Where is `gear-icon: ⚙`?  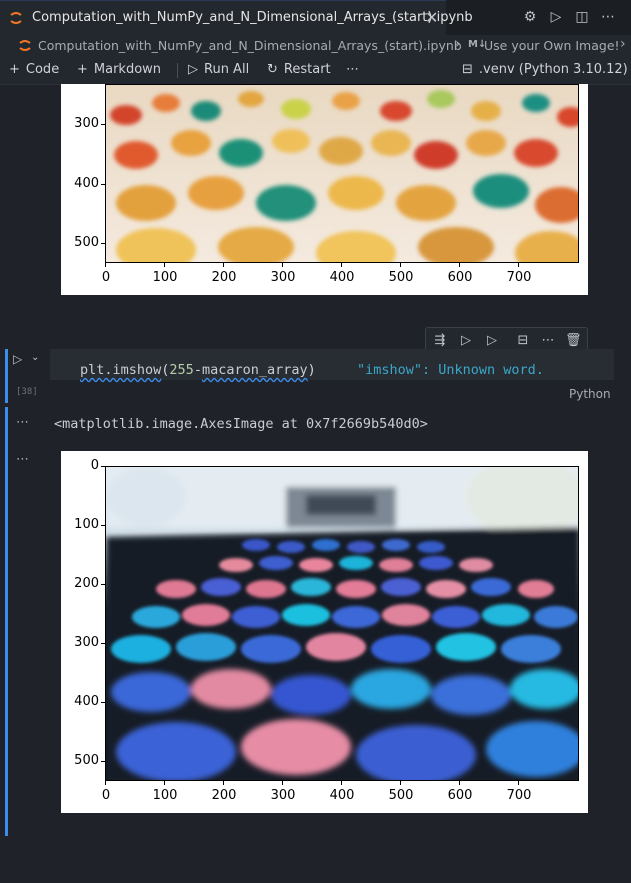 gear-icon: ⚙ is located at coordinates (530, 17).